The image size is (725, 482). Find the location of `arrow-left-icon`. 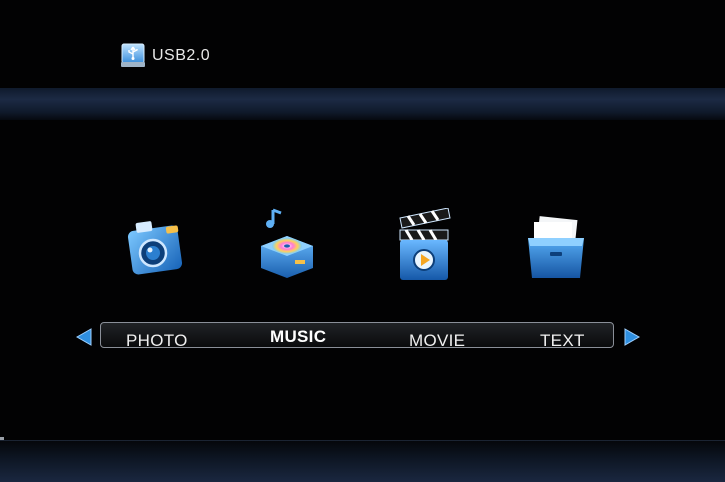

arrow-left-icon is located at coordinates (84, 337).